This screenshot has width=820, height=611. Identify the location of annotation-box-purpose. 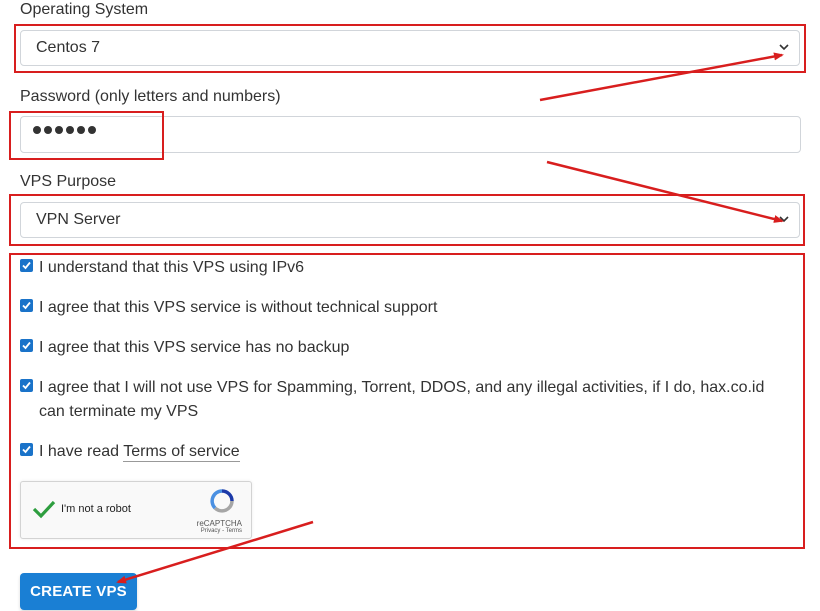
(407, 220).